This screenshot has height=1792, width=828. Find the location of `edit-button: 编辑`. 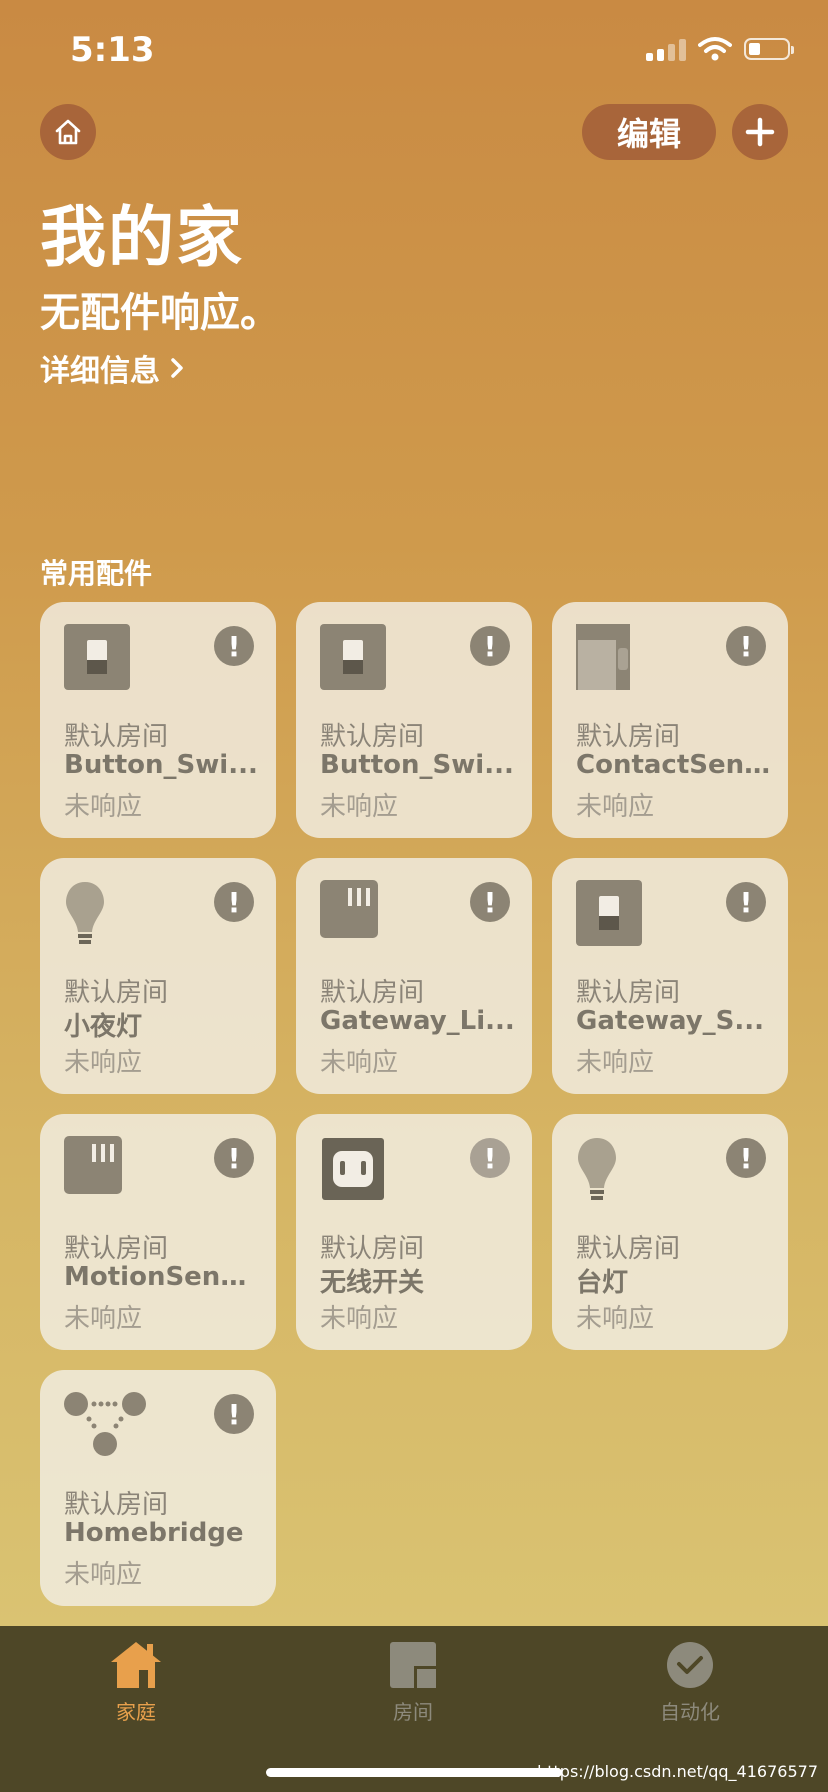

edit-button: 编辑 is located at coordinates (649, 132).